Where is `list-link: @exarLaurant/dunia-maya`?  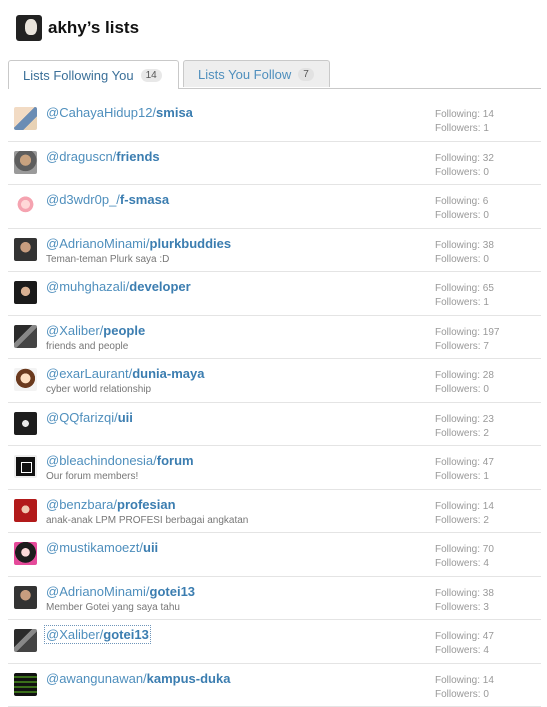
list-link: @exarLaurant/dunia-maya is located at coordinates (125, 373).